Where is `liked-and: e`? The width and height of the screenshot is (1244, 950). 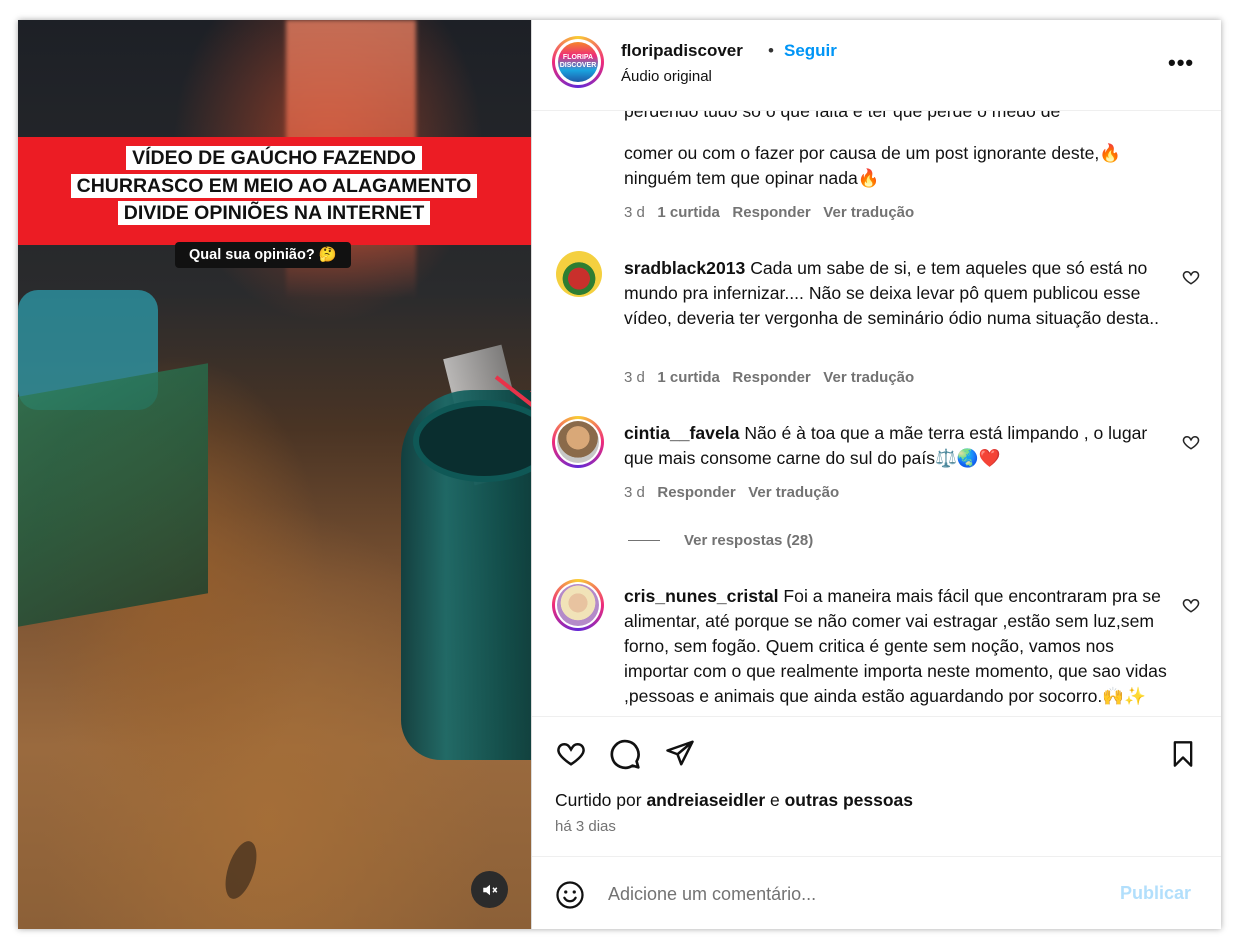
liked-and: e is located at coordinates (775, 800).